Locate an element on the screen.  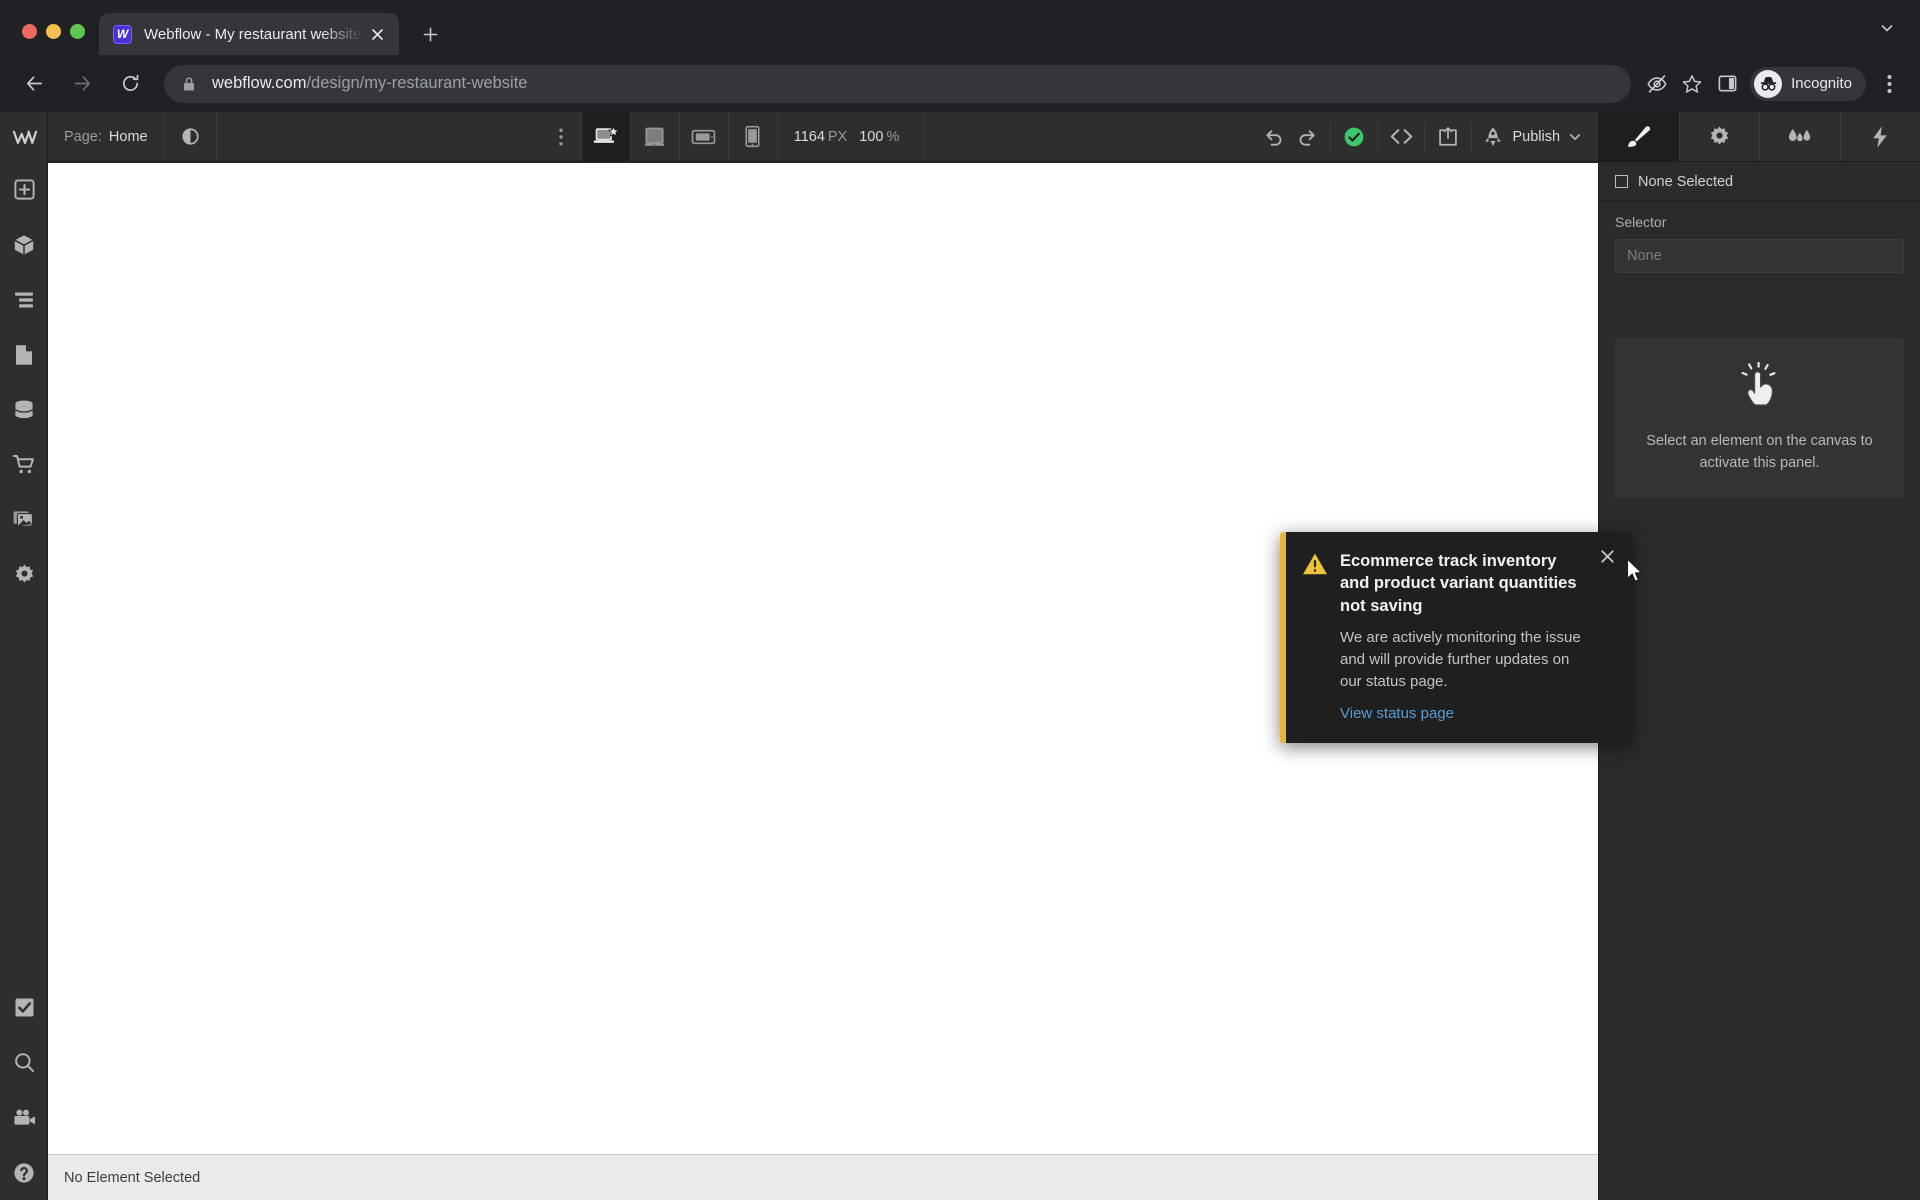
zoom-value: 100 is located at coordinates (871, 136).